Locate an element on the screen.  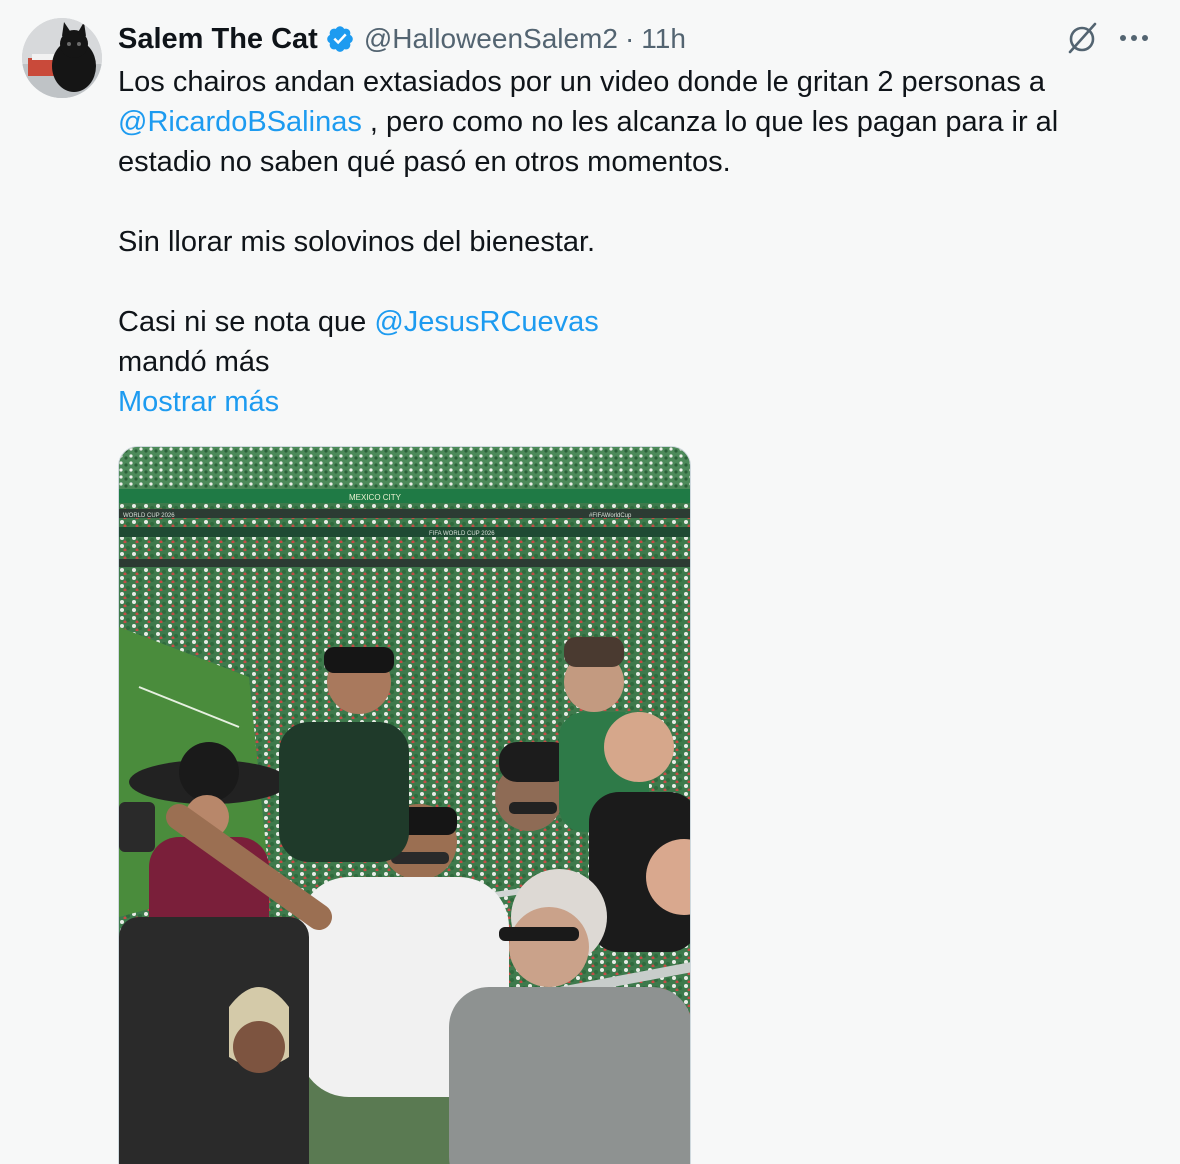
stadium-sign: MEXICO CITY is located at coordinates (375, 497).